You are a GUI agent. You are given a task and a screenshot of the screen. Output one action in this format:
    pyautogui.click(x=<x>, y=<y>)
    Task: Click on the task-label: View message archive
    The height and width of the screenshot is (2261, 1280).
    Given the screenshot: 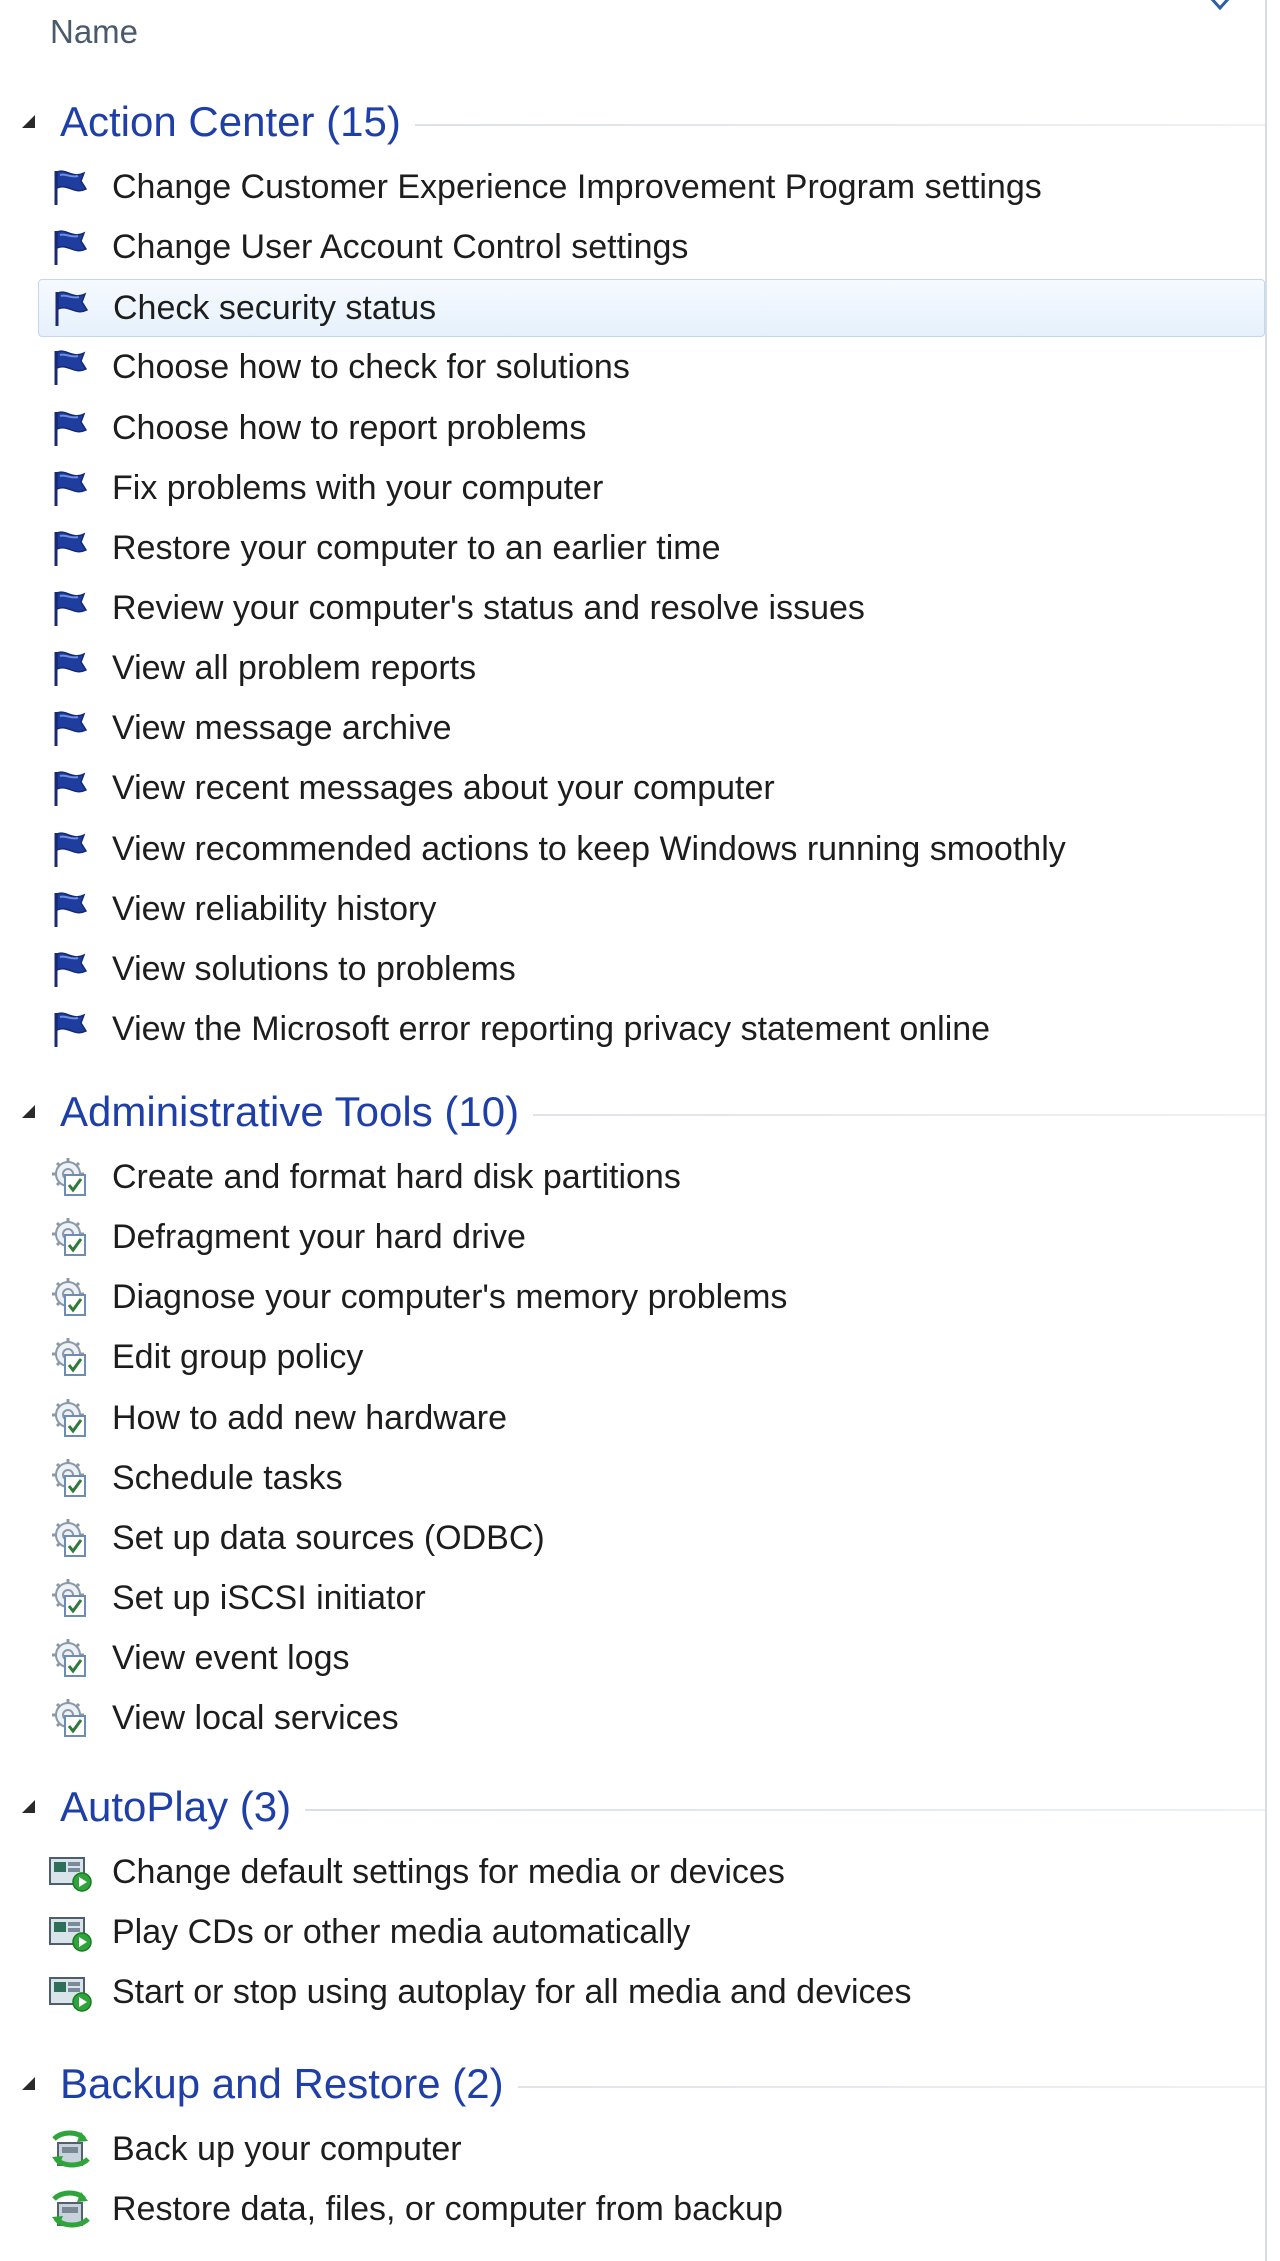 What is the action you would take?
    pyautogui.click(x=282, y=728)
    